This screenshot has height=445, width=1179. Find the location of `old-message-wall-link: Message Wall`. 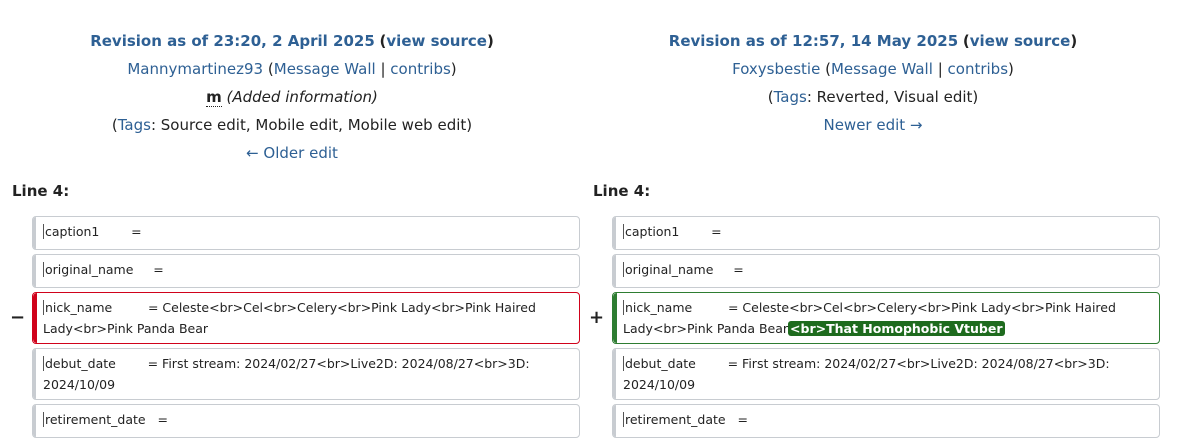

old-message-wall-link: Message Wall is located at coordinates (325, 69).